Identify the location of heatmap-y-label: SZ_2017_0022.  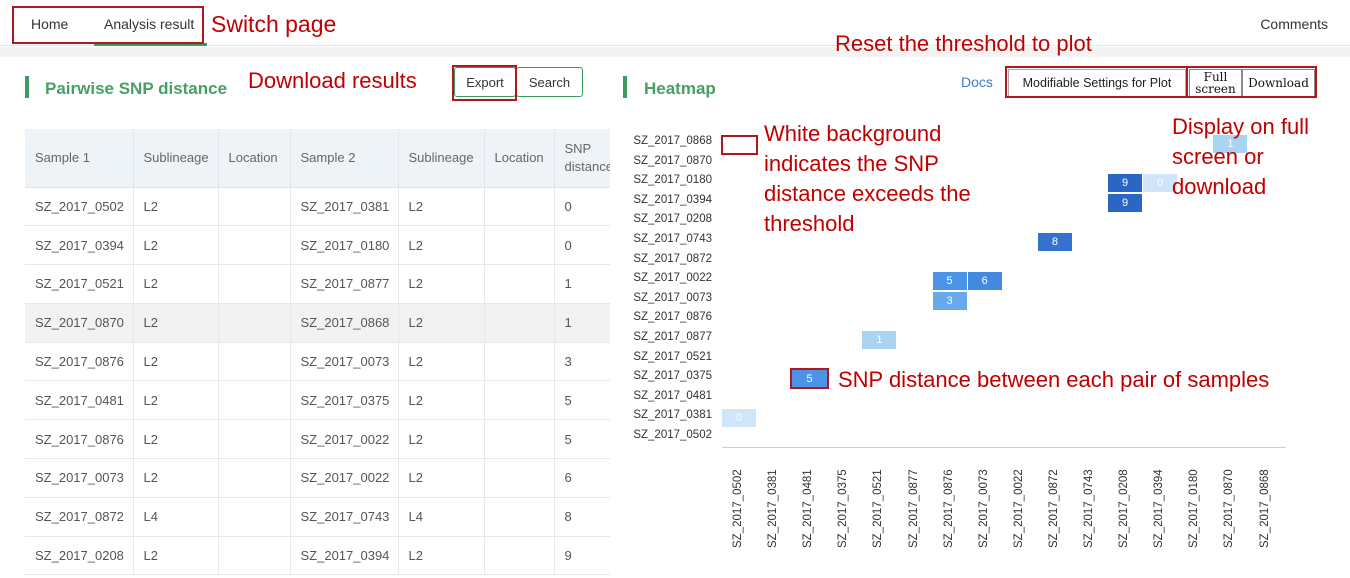
(672, 278).